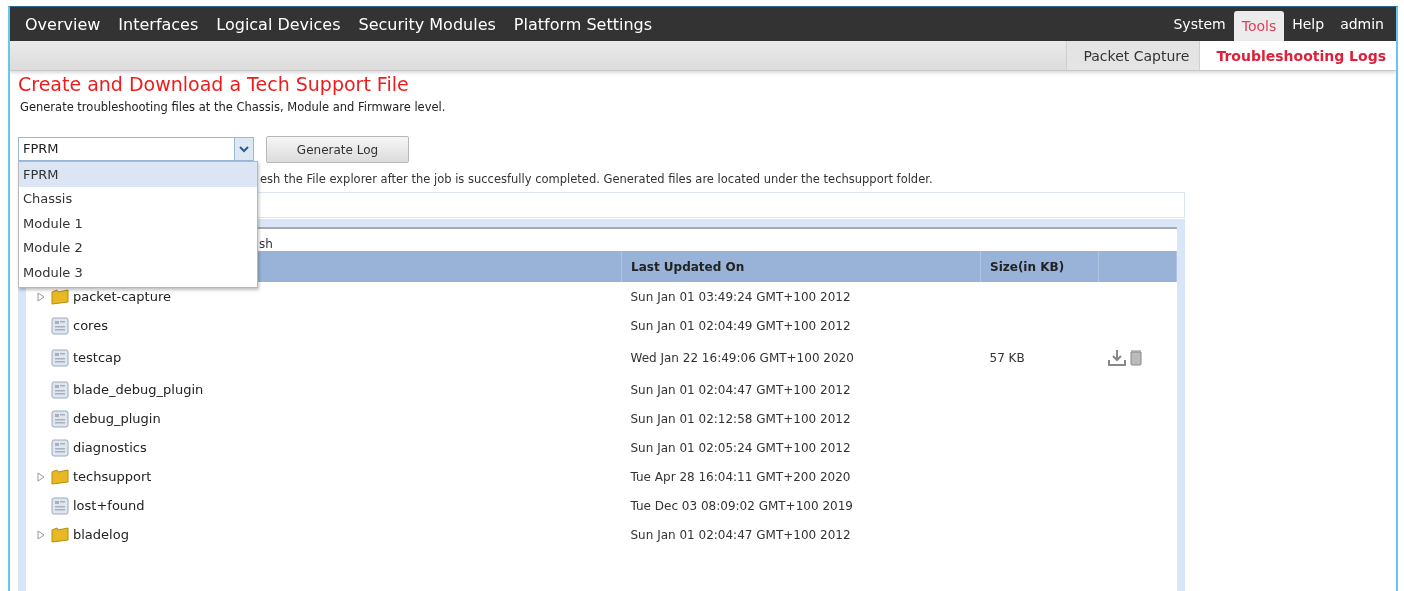 This screenshot has height=591, width=1404. Describe the element at coordinates (740, 296) in the screenshot. I see `table-cell: Sun Jan 01 03:49:24 GMT+100 2012` at that location.